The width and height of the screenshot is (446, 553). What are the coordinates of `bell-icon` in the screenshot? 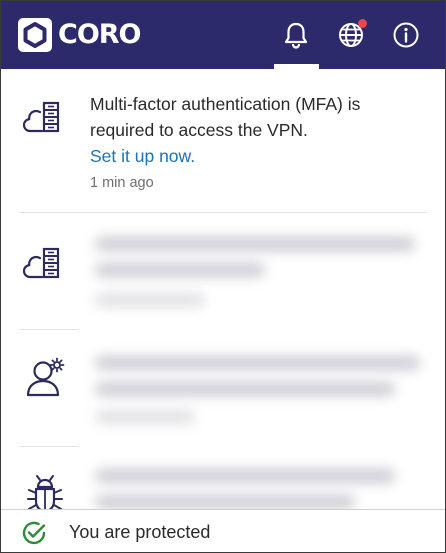 It's located at (296, 35).